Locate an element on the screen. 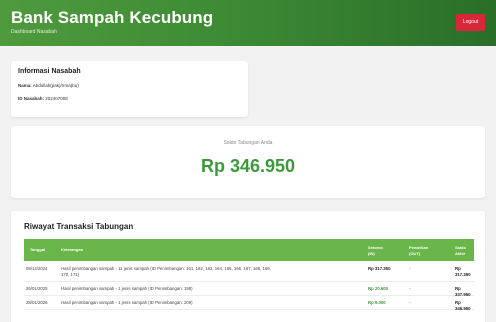  cell-tanggal: 28/01/2026 is located at coordinates (37, 302).